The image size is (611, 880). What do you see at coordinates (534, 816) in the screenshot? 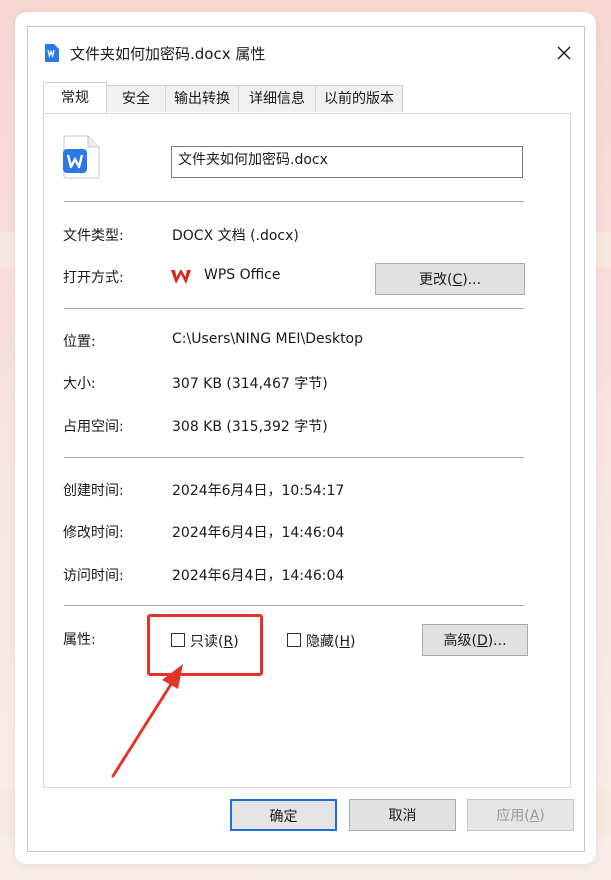
I see `accelerator-key: A` at bounding box center [534, 816].